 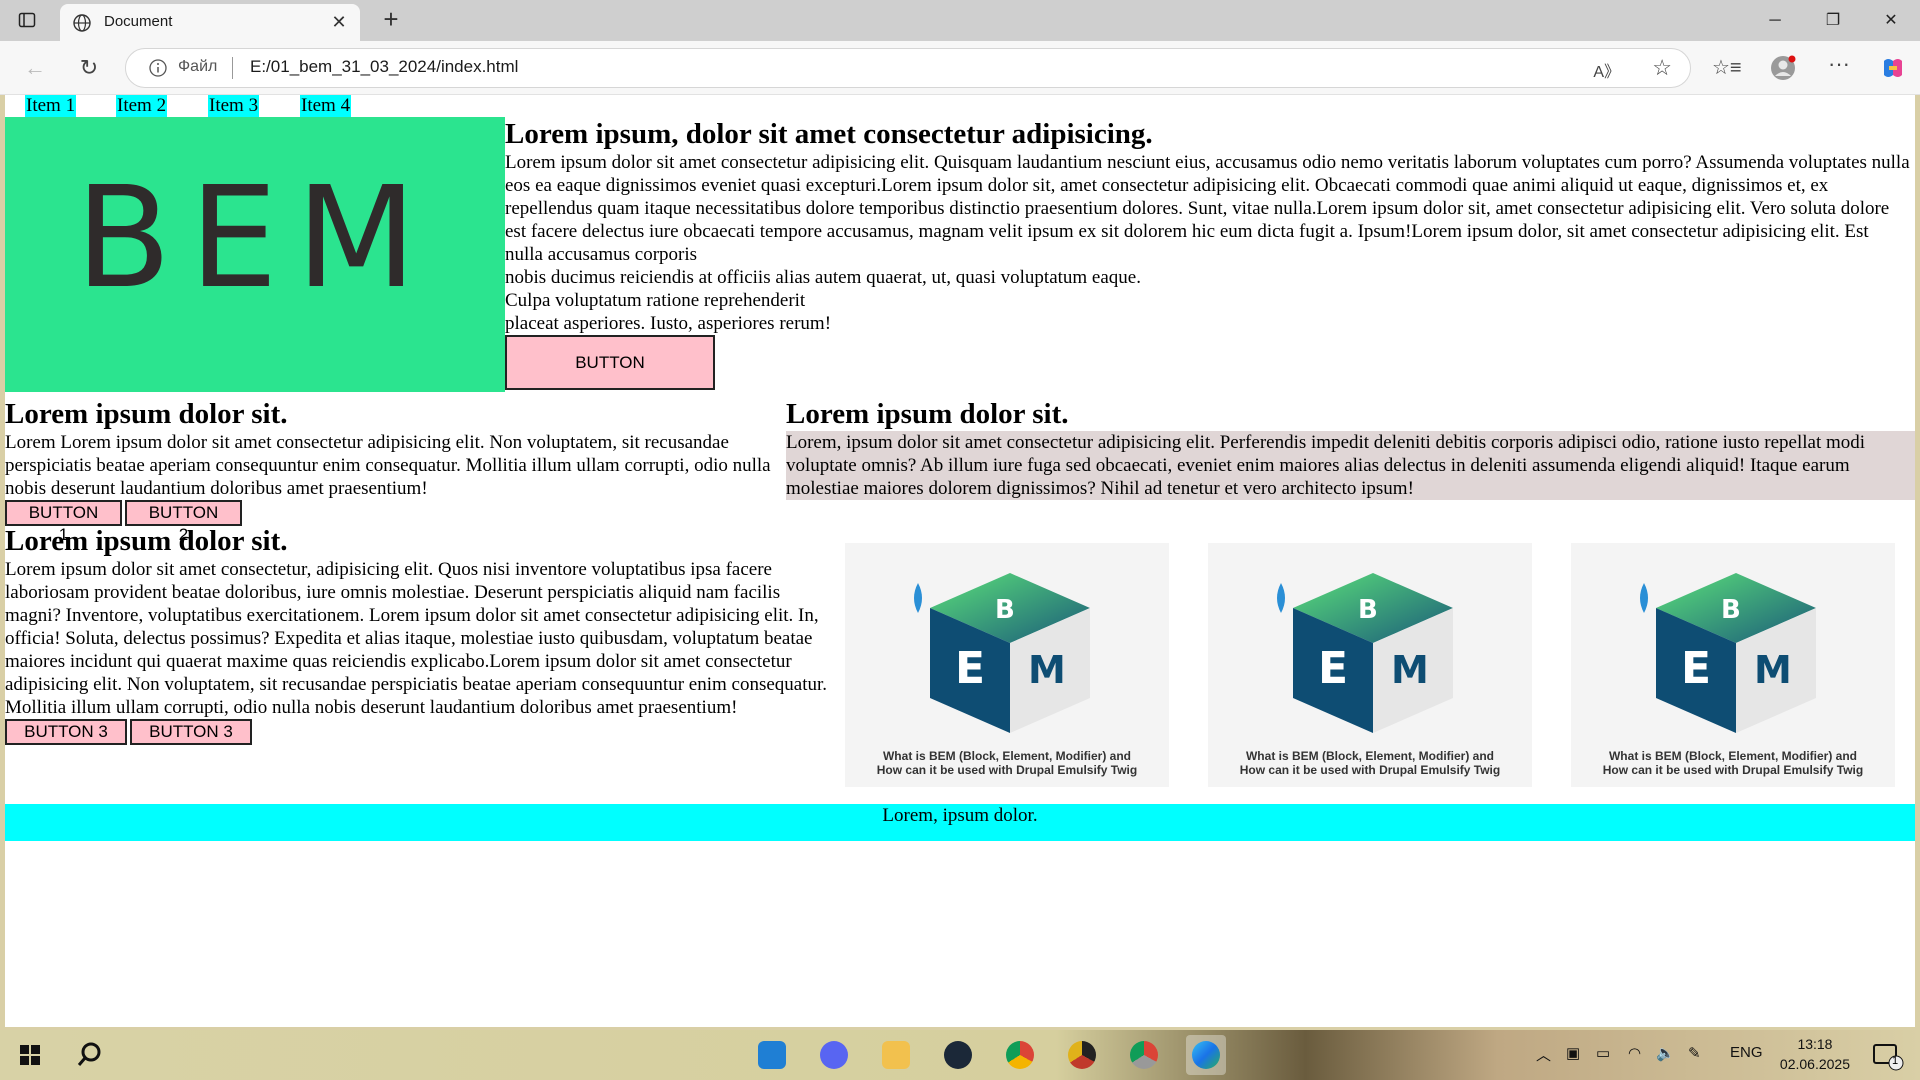 What do you see at coordinates (1634, 1053) in the screenshot?
I see `wifi-icon: ◠` at bounding box center [1634, 1053].